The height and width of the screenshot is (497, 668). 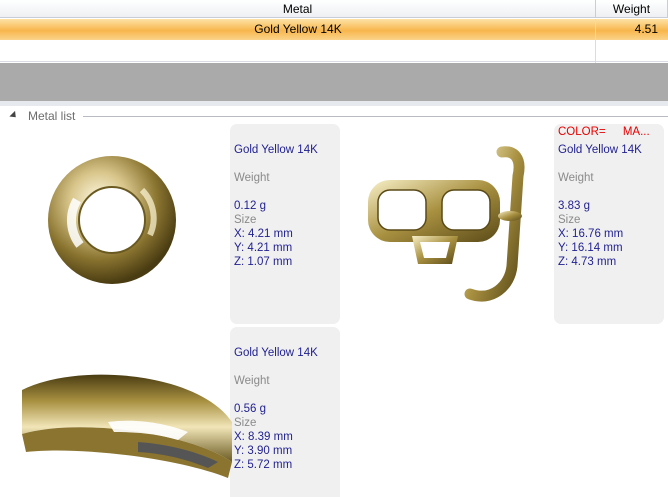 I want to click on metal-list-header: Metal list, so click(x=42, y=116).